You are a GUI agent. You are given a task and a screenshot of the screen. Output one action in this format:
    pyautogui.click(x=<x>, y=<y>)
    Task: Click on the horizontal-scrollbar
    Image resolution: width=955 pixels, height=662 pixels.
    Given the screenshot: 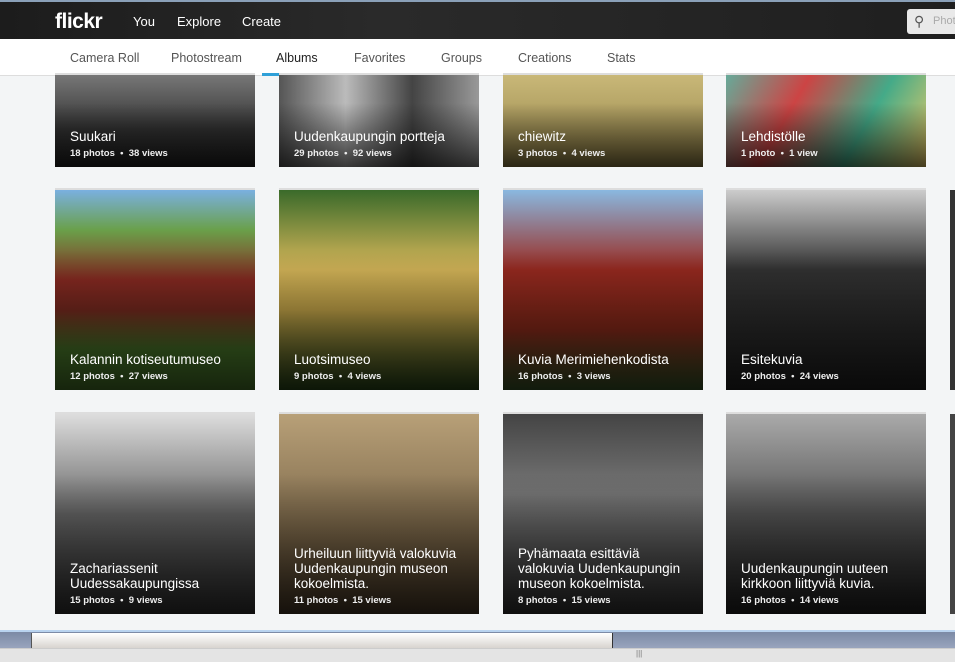 What is the action you would take?
    pyautogui.click(x=477, y=639)
    